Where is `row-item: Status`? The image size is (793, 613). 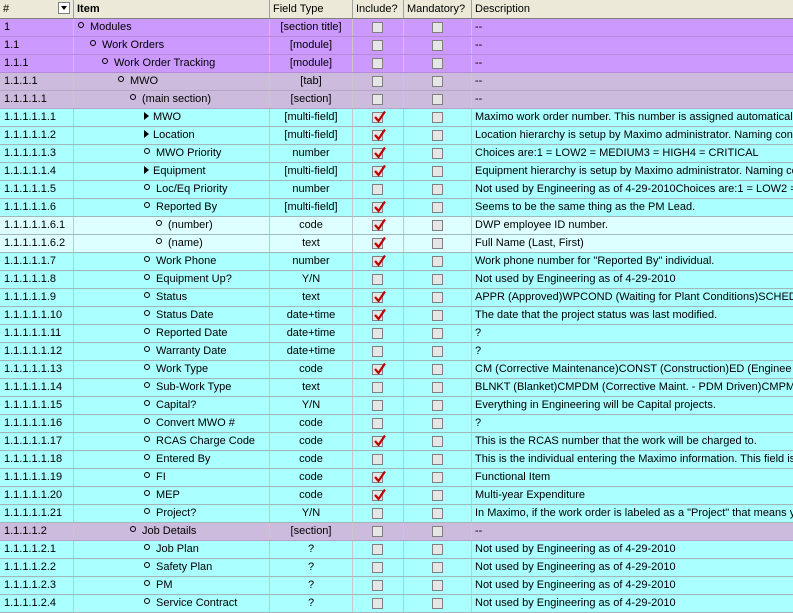
row-item: Status is located at coordinates (171, 297).